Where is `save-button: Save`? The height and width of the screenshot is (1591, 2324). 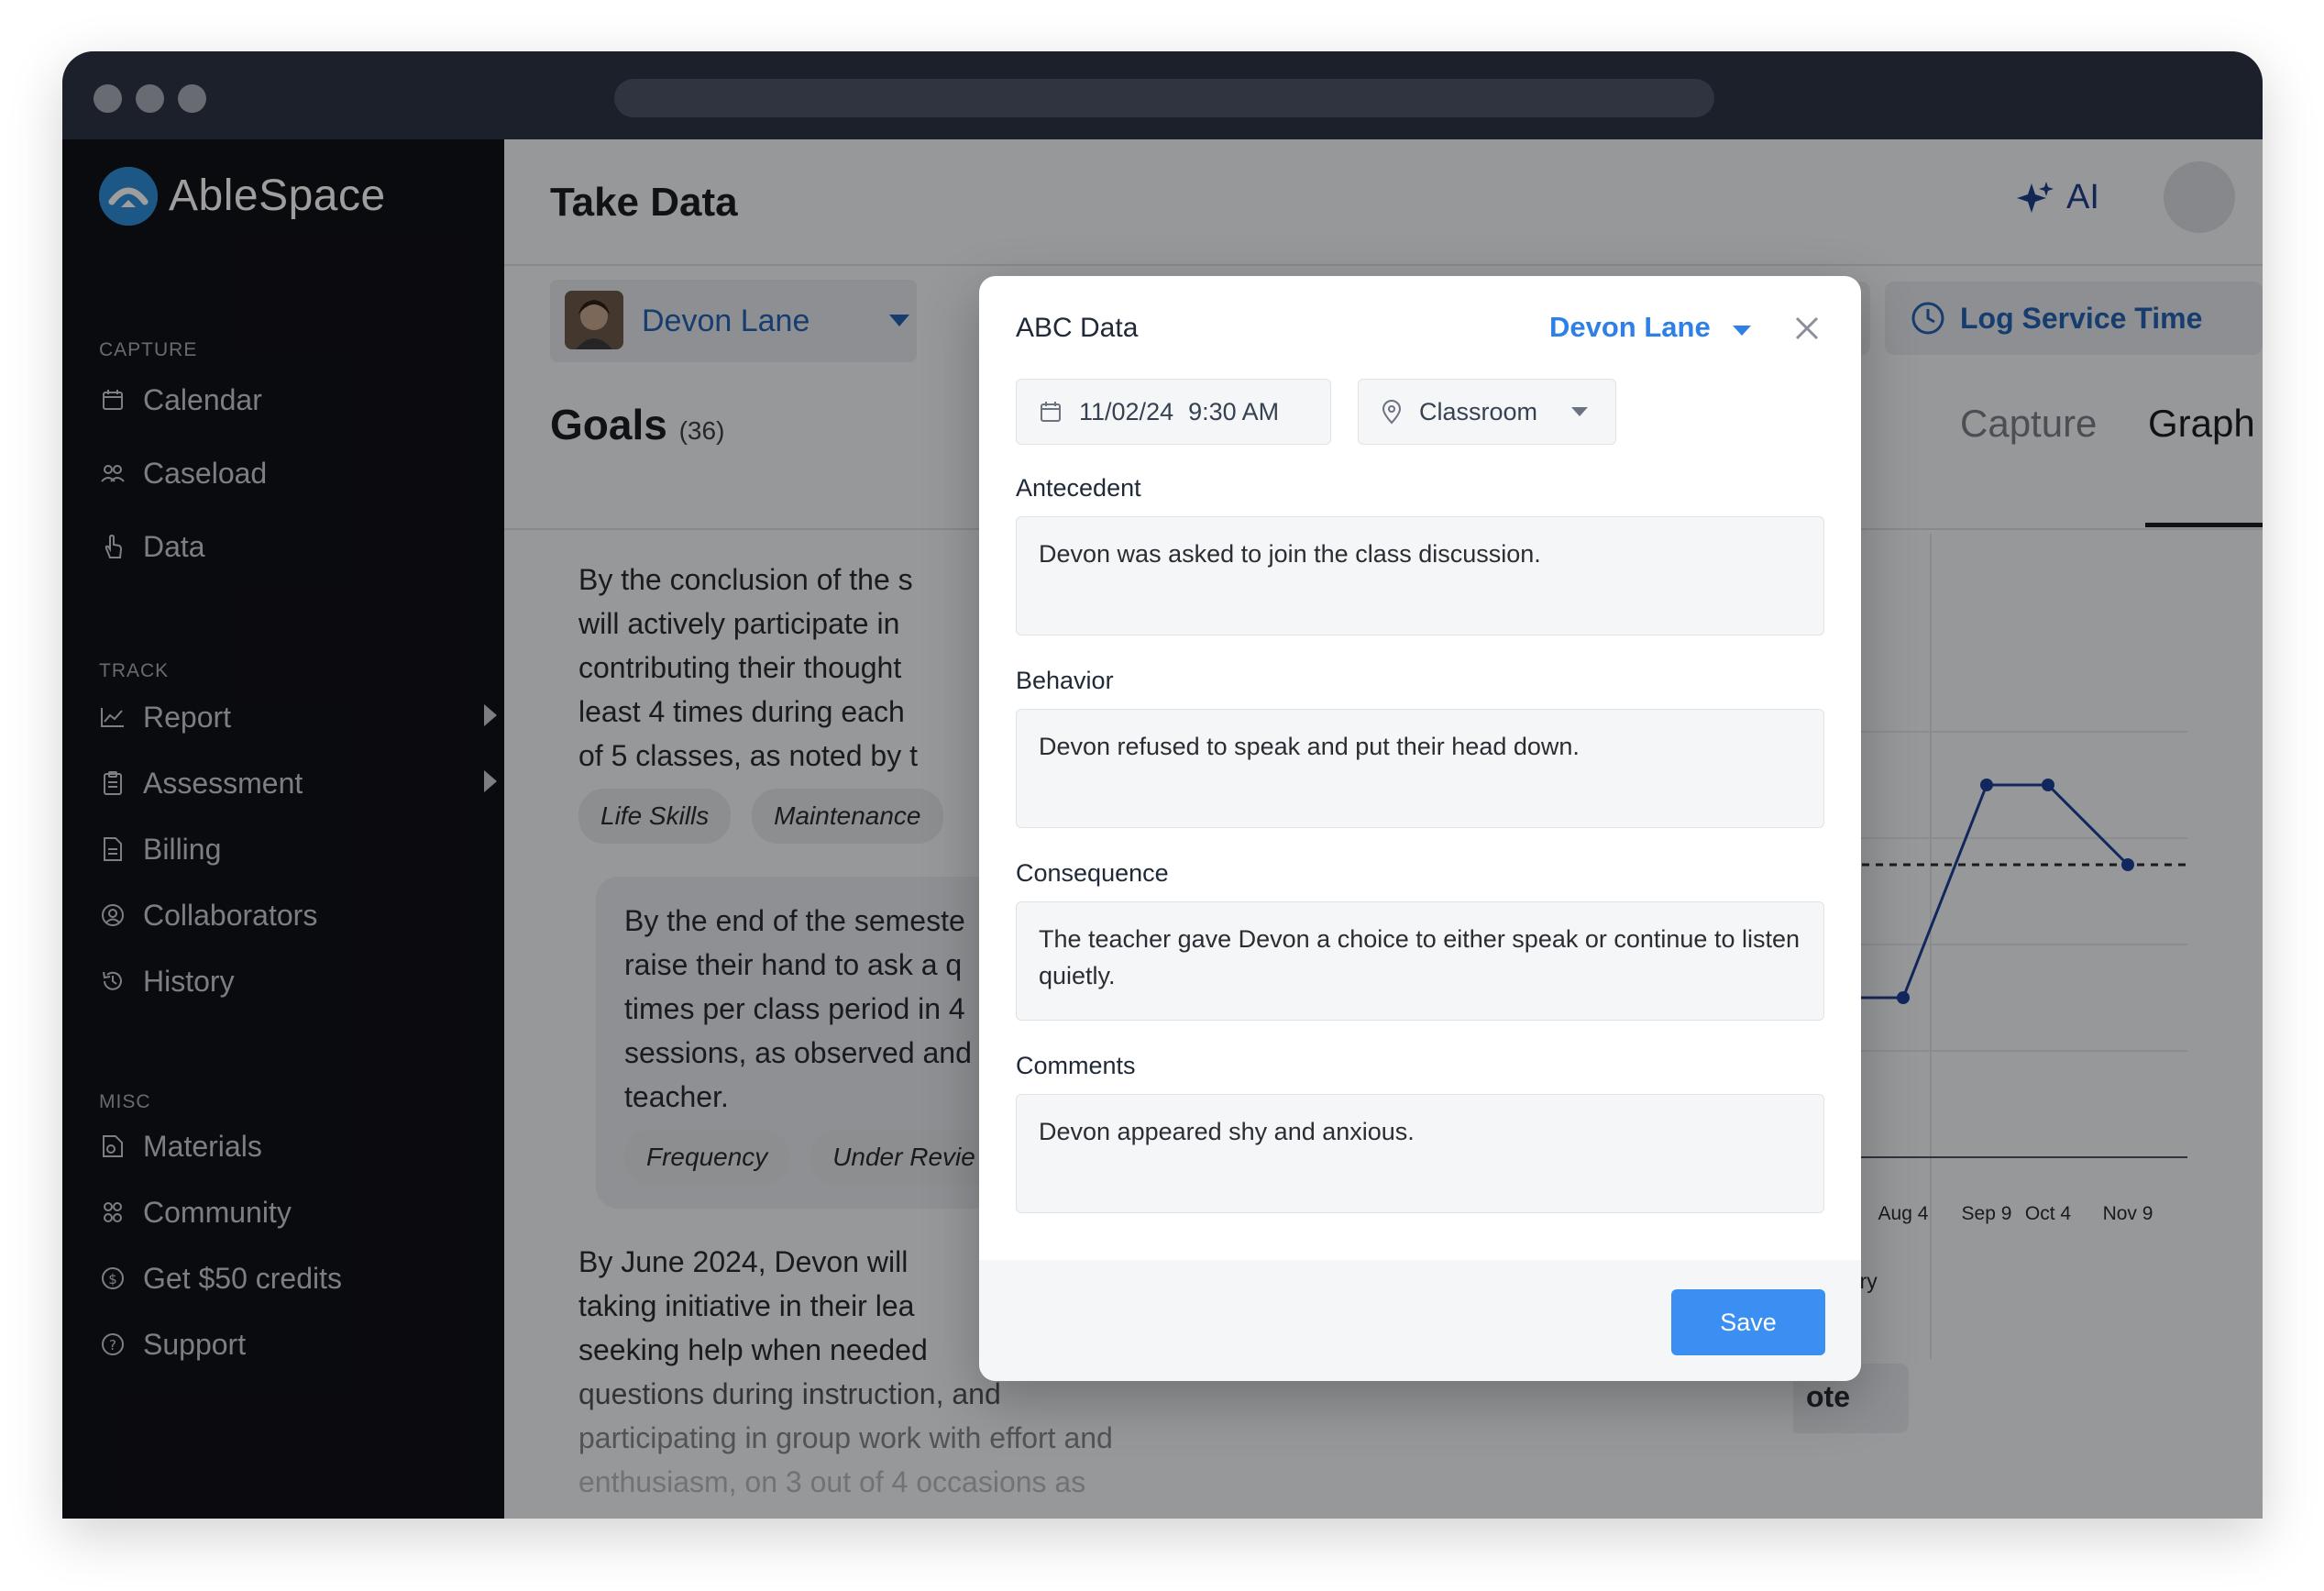
save-button: Save is located at coordinates (1748, 1322).